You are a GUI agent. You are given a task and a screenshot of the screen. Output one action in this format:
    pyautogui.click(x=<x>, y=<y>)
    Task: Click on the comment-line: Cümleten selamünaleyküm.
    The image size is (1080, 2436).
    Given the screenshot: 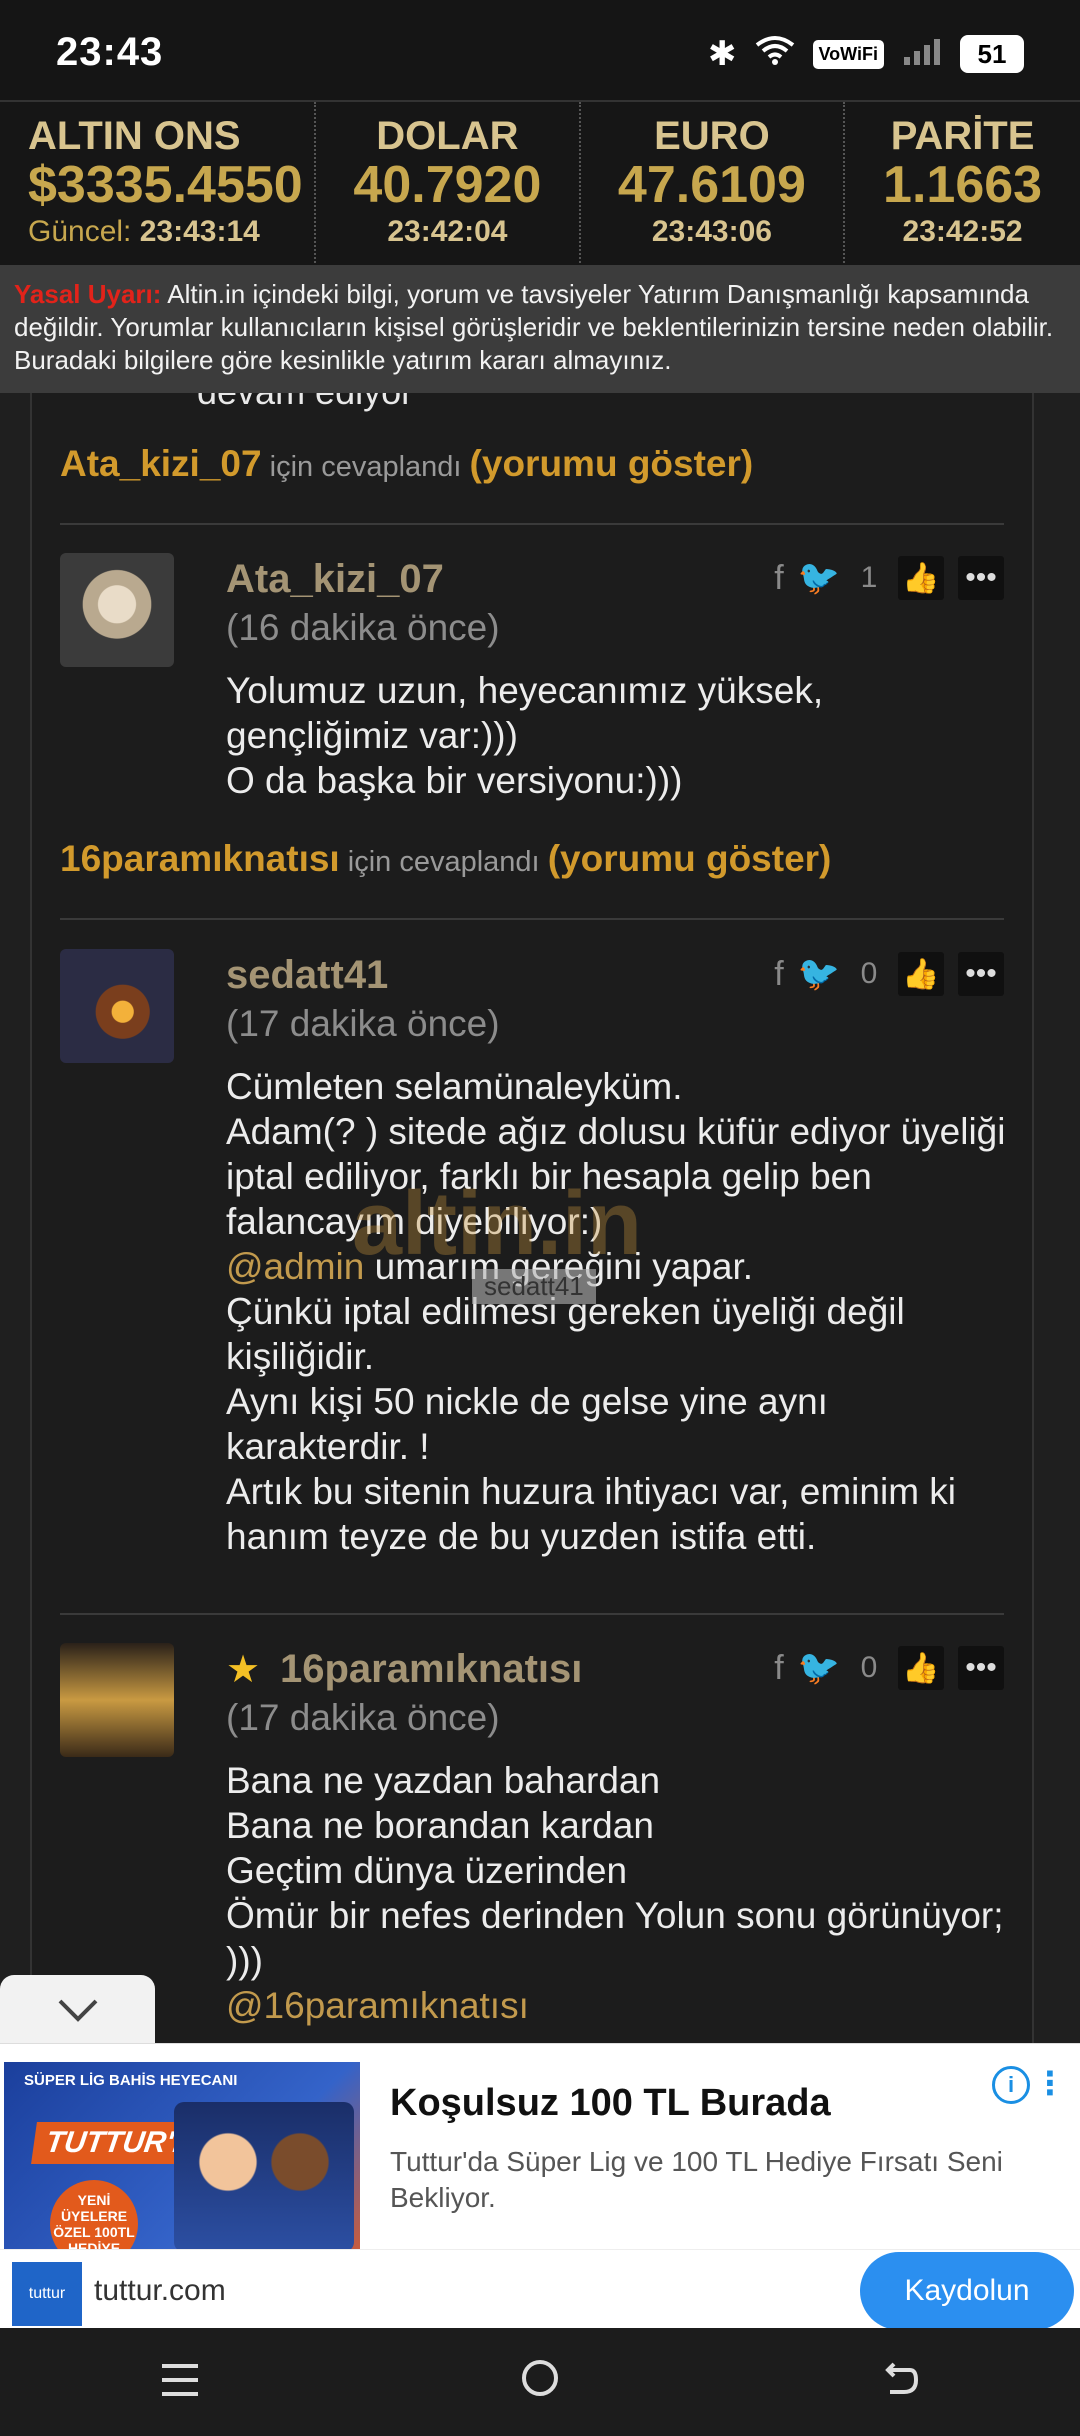 What is the action you would take?
    pyautogui.click(x=454, y=1086)
    